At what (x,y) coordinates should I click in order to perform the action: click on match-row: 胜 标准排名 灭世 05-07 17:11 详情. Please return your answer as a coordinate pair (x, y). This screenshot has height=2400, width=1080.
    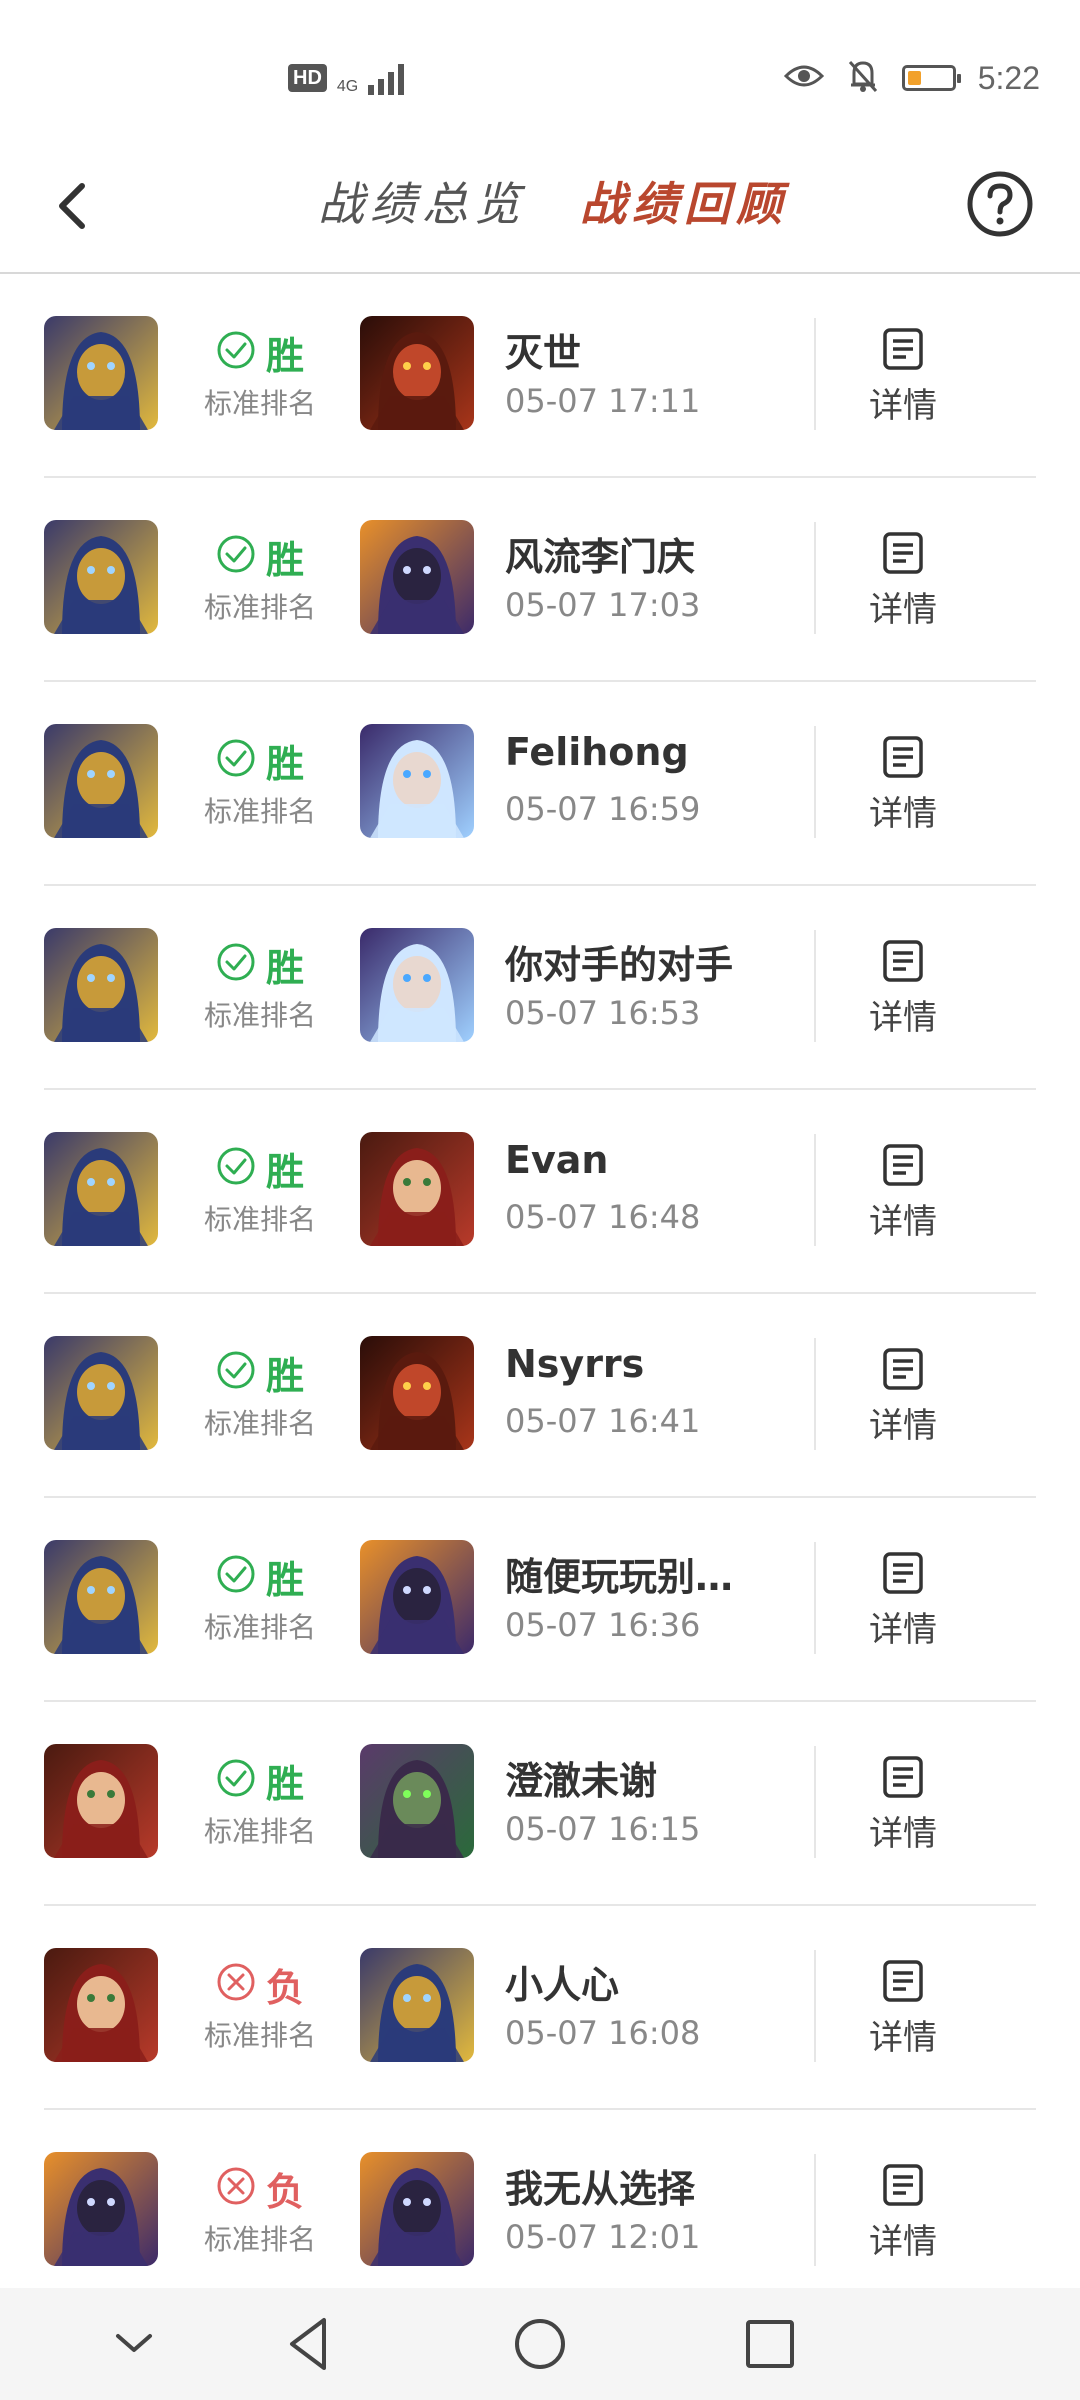
    Looking at the image, I should click on (540, 376).